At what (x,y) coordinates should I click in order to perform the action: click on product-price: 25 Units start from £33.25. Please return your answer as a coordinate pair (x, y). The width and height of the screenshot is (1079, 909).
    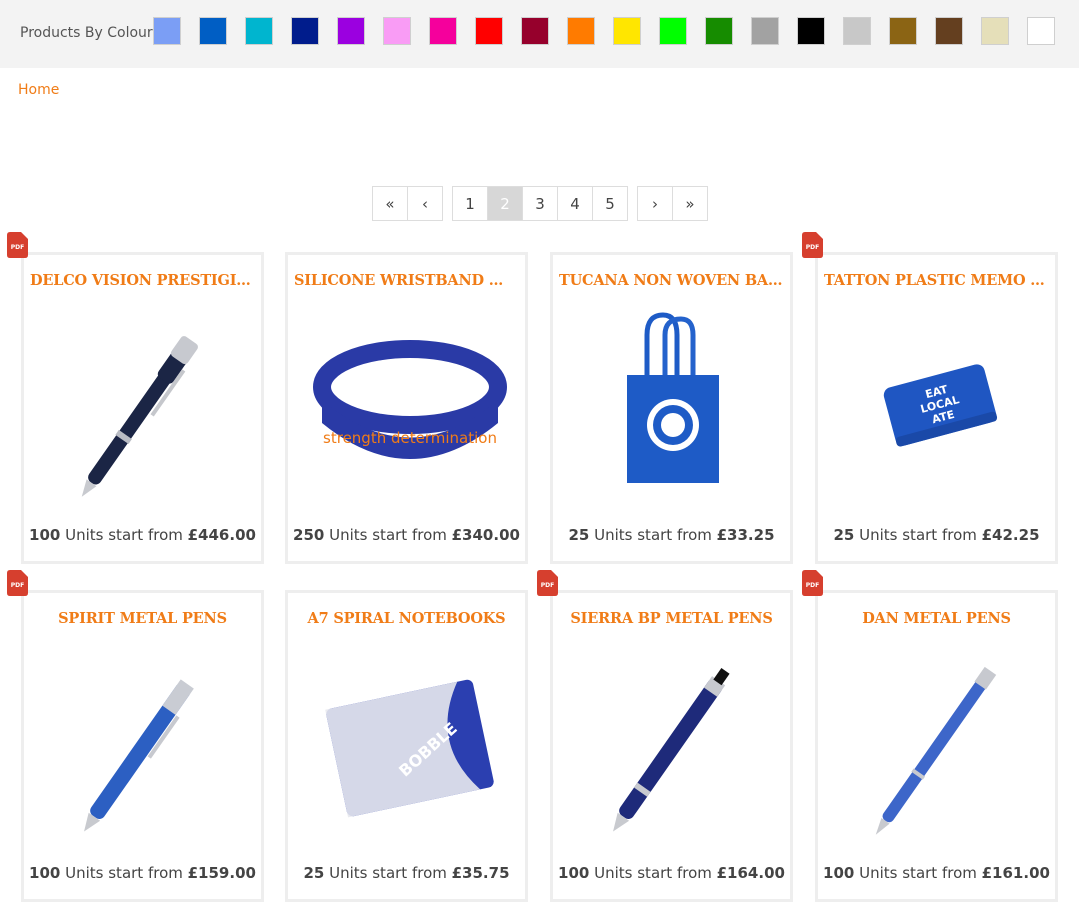
    Looking at the image, I should click on (671, 535).